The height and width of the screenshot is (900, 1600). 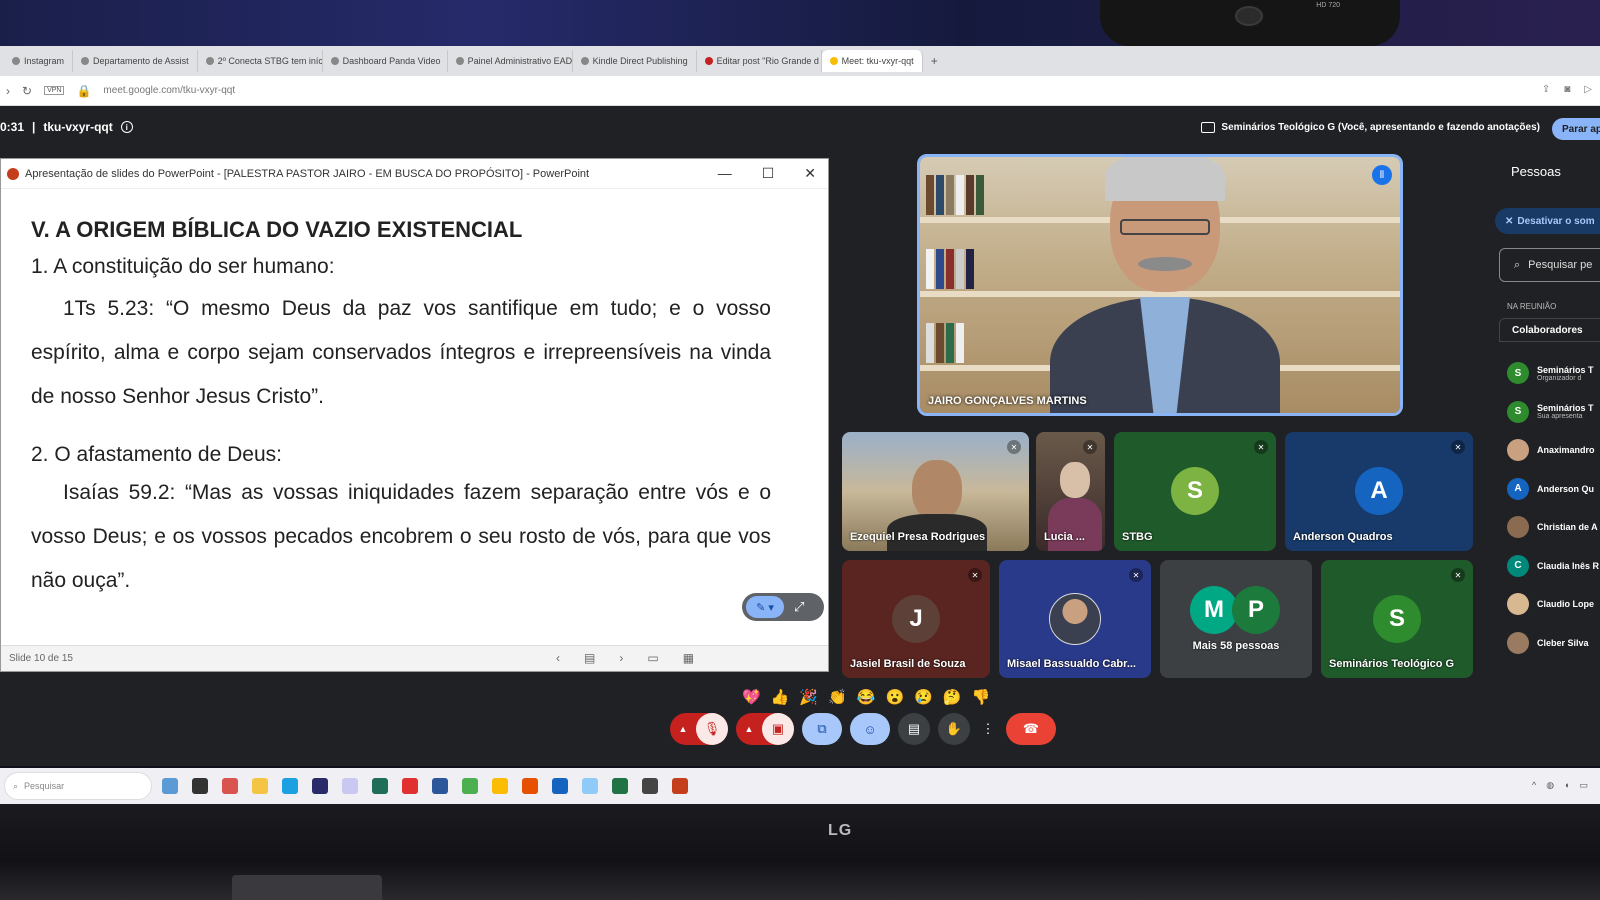 I want to click on vpn-badge: VPN, so click(x=54, y=90).